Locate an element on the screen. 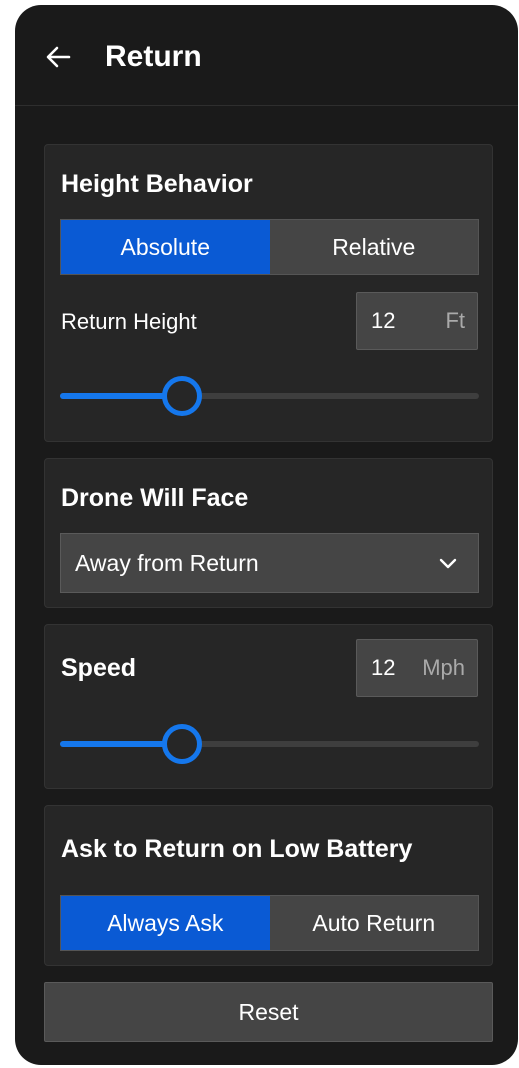  drone-face-select: Away from Return is located at coordinates (269, 563).